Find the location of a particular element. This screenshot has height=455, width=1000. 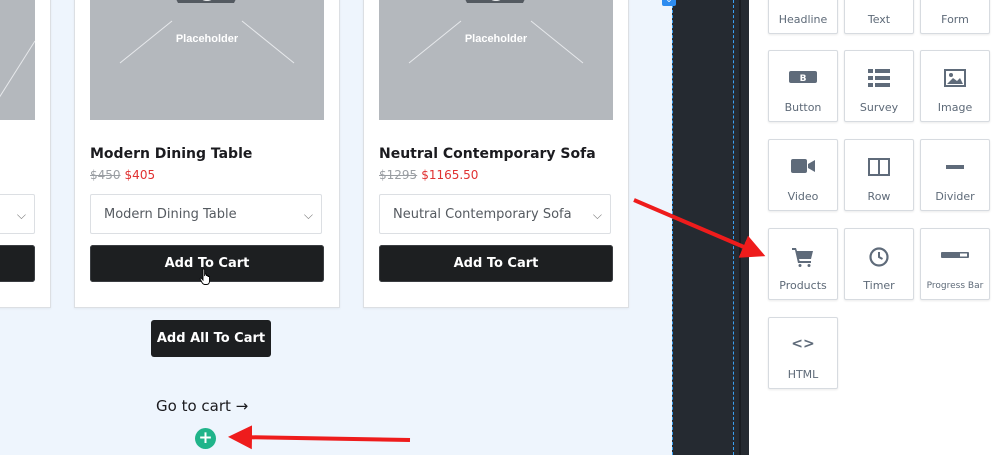

product-variant-select: ⌵ is located at coordinates (17, 214).